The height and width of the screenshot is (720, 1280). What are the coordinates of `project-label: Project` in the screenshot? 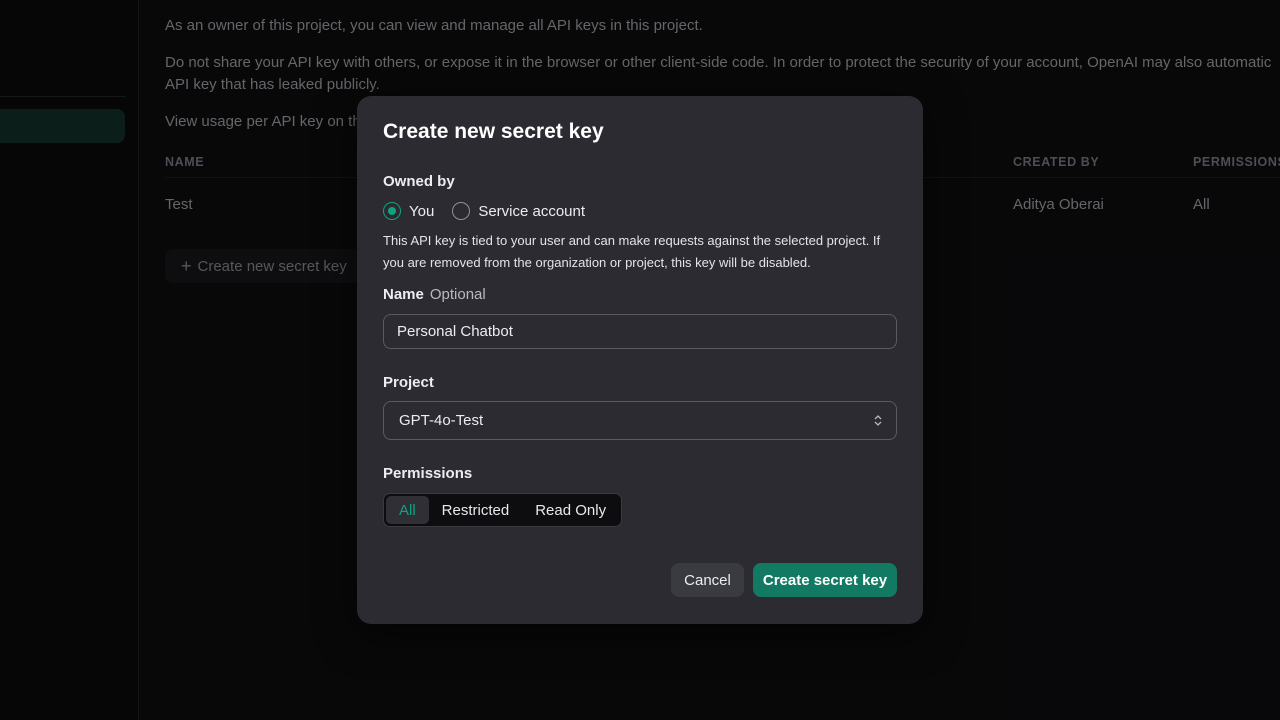 It's located at (408, 382).